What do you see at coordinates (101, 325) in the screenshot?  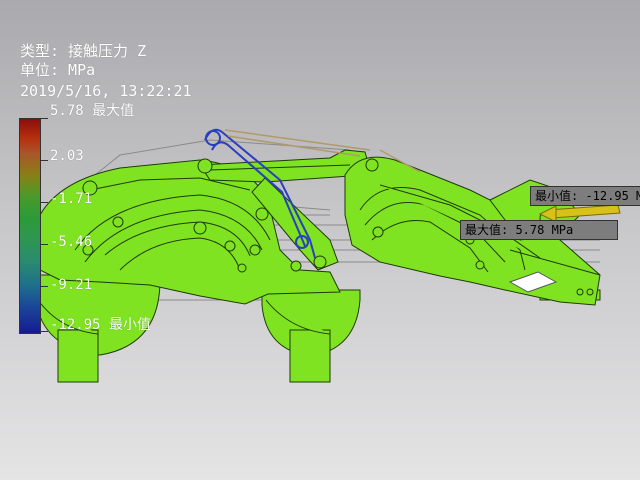 I see `legend-min-label: -12.95 最小值` at bounding box center [101, 325].